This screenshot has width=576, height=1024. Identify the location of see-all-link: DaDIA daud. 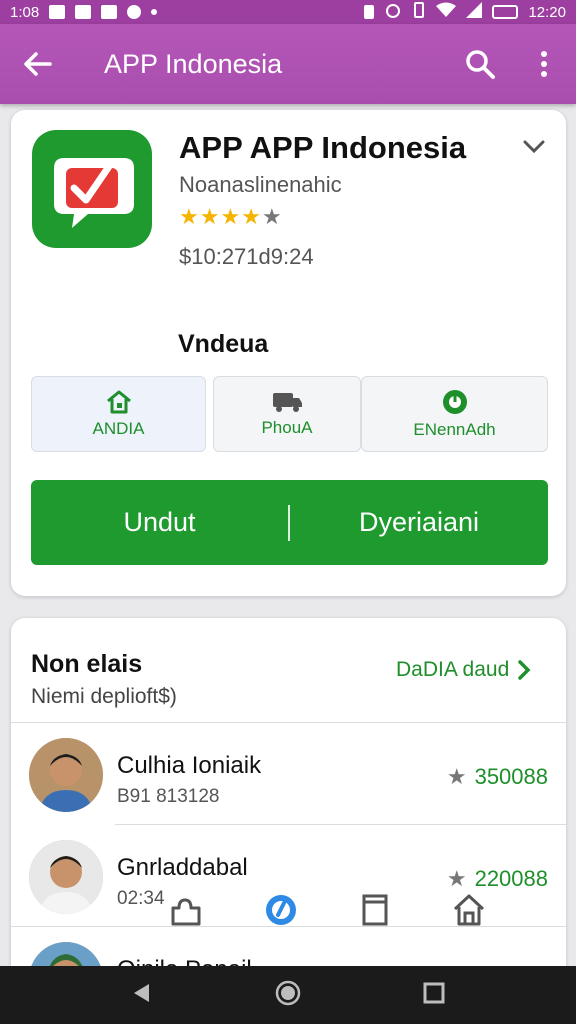
(463, 670).